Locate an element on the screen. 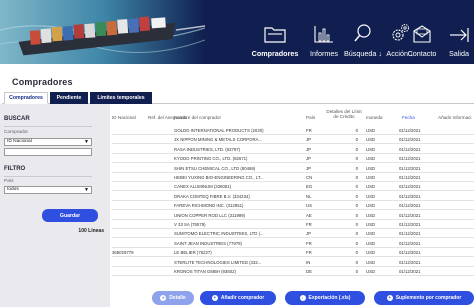  col-header-moneda: moneda is located at coordinates (374, 117).